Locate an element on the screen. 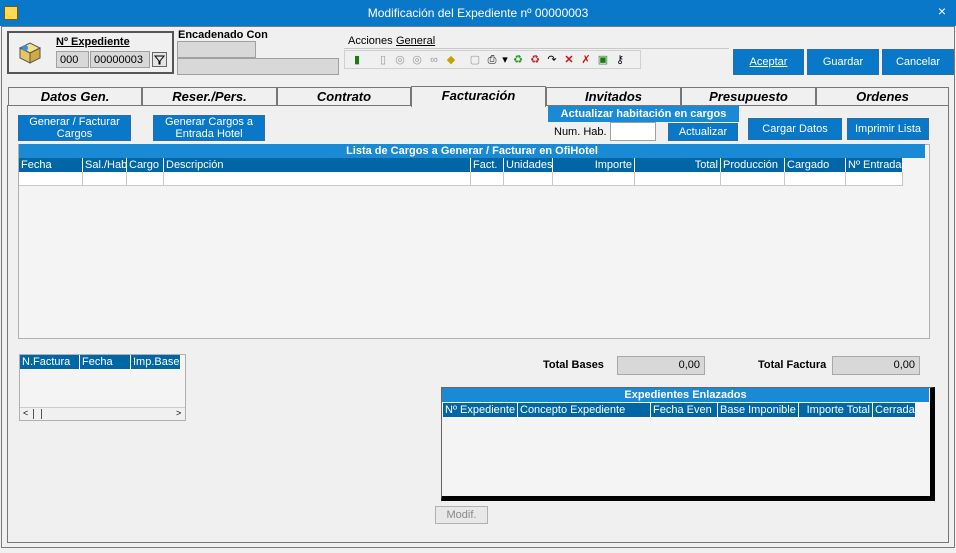  encadenado-field is located at coordinates (216, 49).